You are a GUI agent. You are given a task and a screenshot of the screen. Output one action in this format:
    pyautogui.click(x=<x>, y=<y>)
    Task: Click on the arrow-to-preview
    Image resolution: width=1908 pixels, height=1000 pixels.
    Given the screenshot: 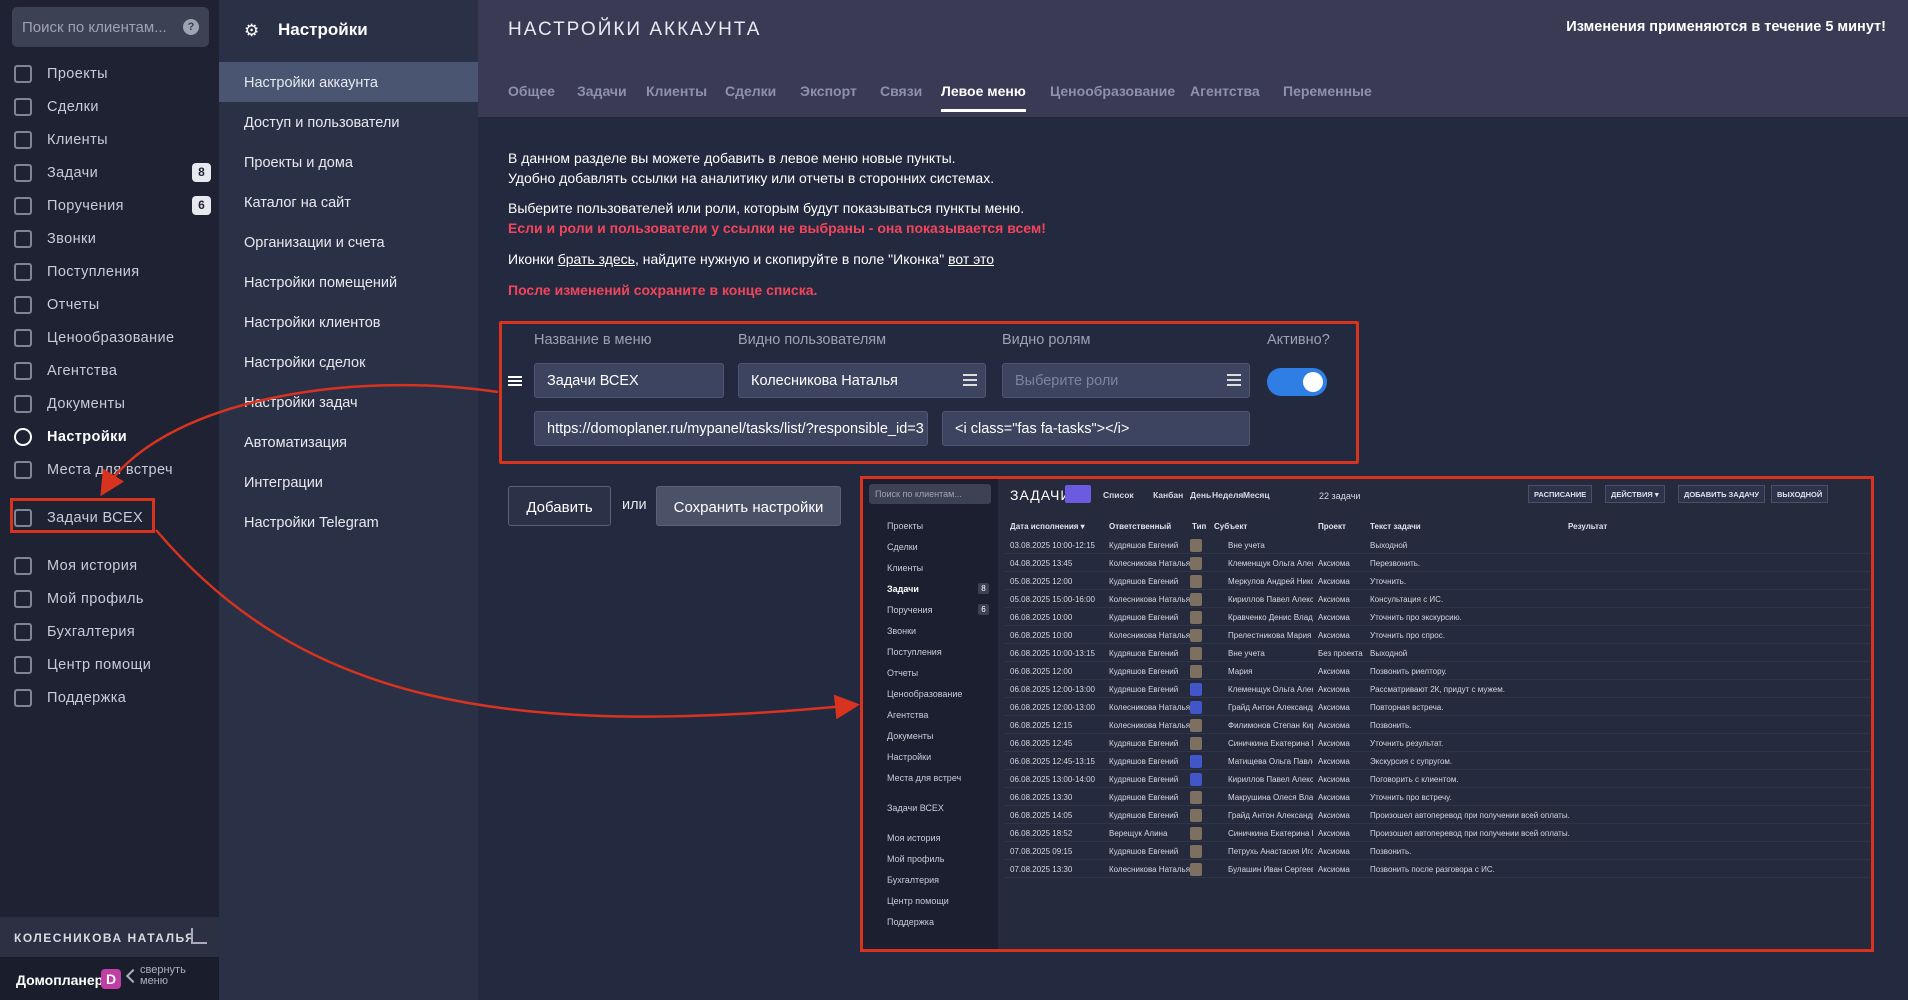 What is the action you would take?
    pyautogui.click(x=507, y=624)
    